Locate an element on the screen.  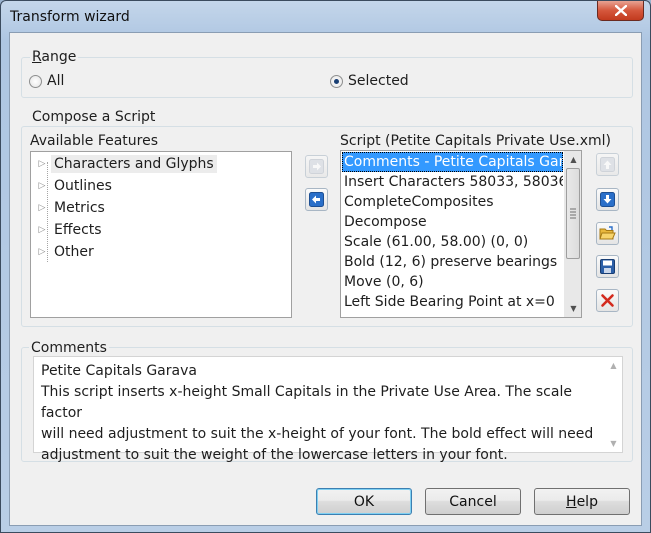
delete-x-icon is located at coordinates (607, 300).